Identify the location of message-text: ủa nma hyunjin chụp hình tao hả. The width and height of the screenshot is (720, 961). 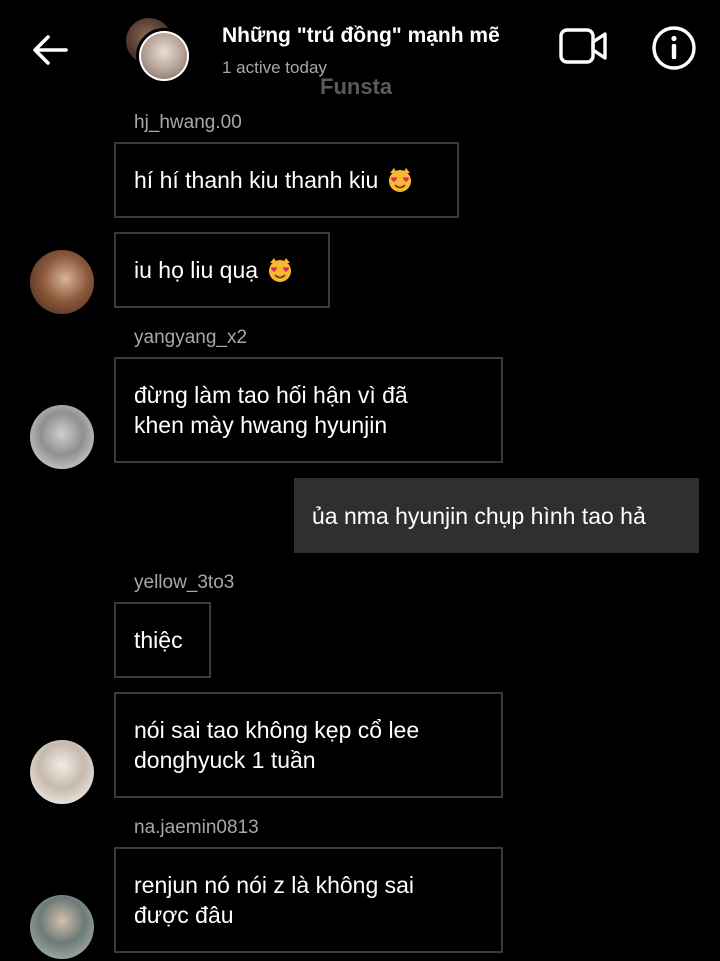
(479, 515).